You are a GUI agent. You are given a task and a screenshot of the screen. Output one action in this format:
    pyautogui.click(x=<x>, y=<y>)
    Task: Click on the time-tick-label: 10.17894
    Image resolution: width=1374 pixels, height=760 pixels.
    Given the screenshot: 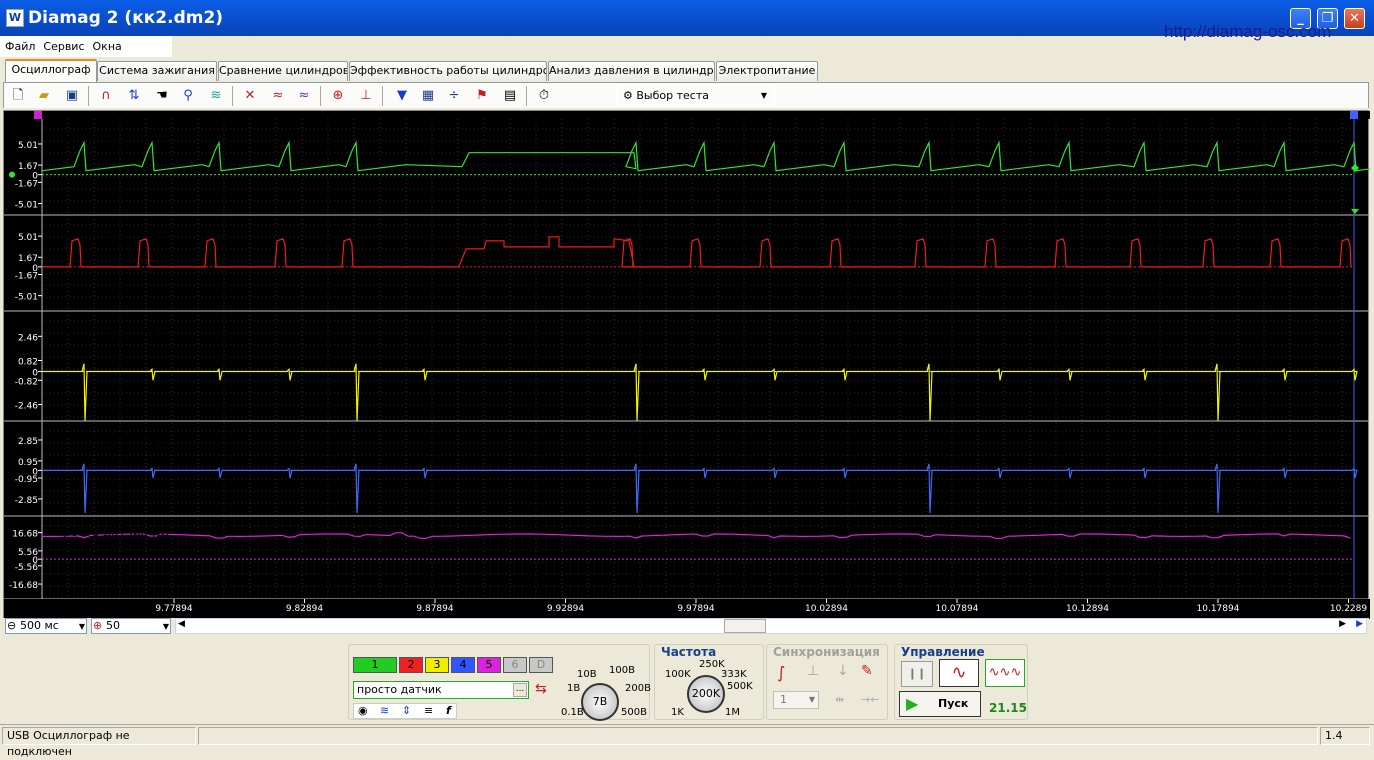 What is the action you would take?
    pyautogui.click(x=1218, y=609)
    